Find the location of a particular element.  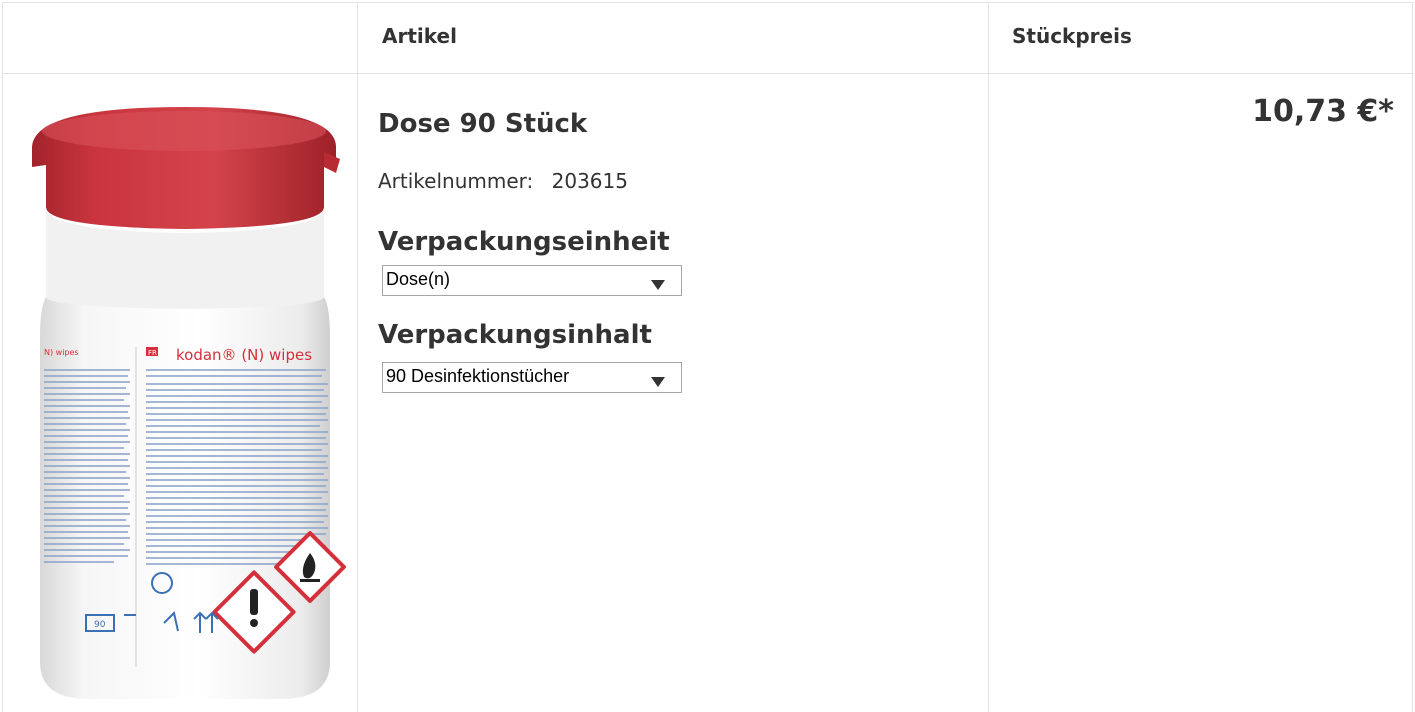

packaging-unit-selected-value: Dose(n) is located at coordinates (418, 279).